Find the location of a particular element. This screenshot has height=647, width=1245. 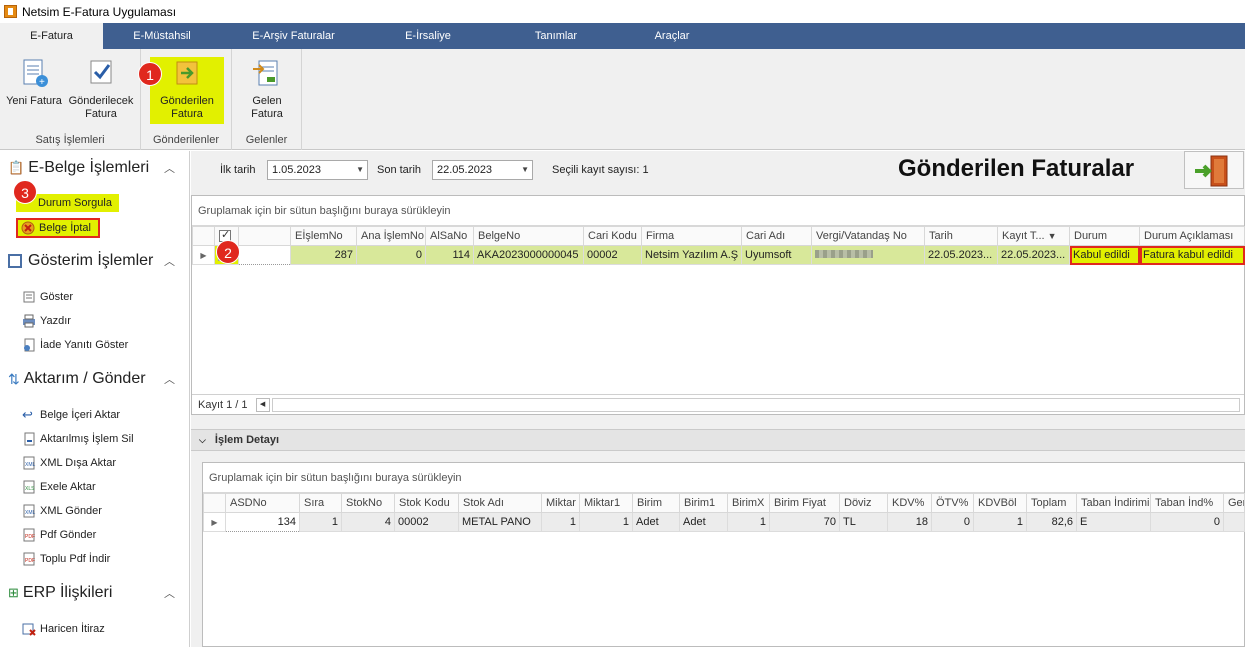

svg-text: PDF is located at coordinates (30, 561).